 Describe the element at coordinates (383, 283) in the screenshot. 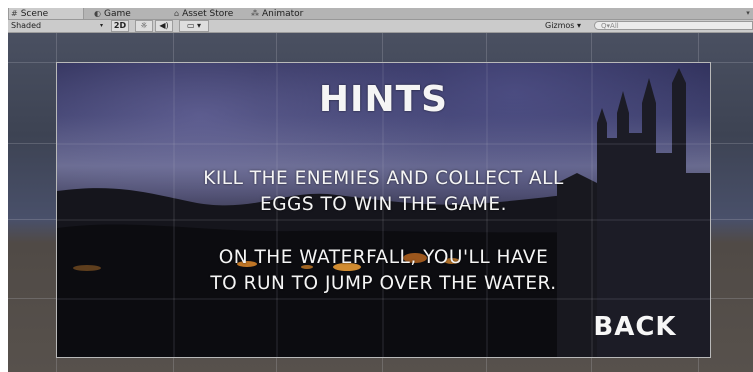

I see `hint-paragraph-2-line-2: TO RUN TO JUMP OVER THE WATER.` at that location.